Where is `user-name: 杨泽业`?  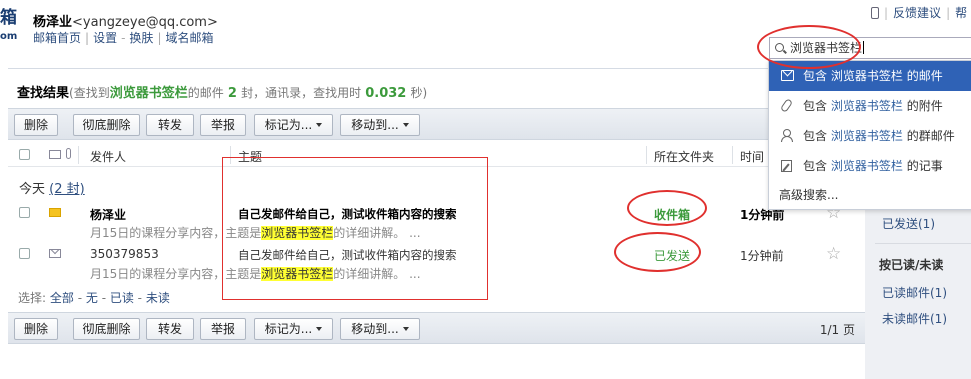
user-name: 杨泽业 is located at coordinates (53, 22).